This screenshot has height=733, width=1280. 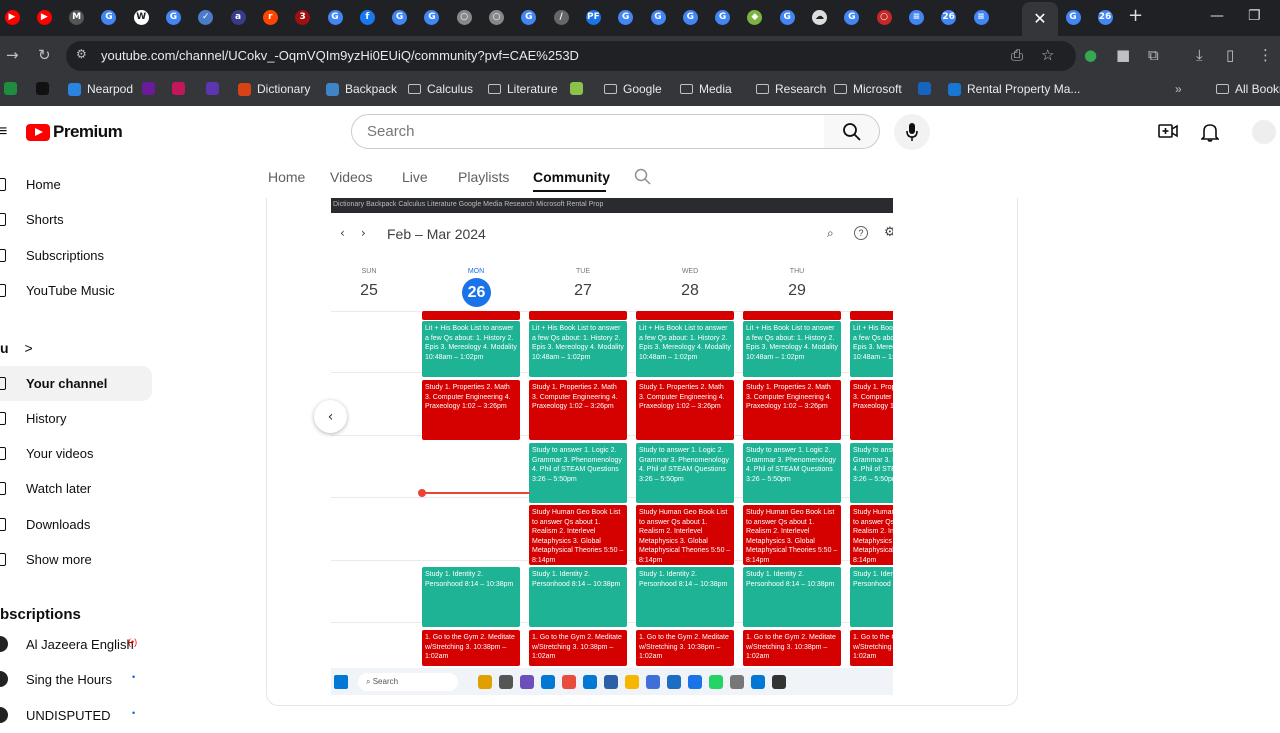 What do you see at coordinates (74, 132) in the screenshot?
I see `youtube-logo: Premium` at bounding box center [74, 132].